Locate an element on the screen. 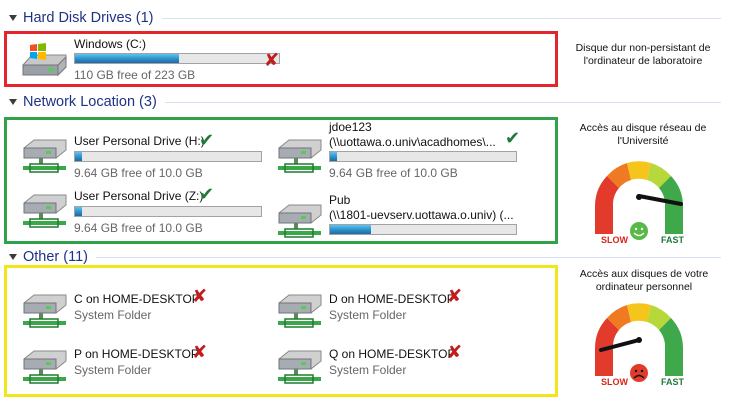  annotation-network: Accès au disque réseau de l'Université is located at coordinates (643, 134).